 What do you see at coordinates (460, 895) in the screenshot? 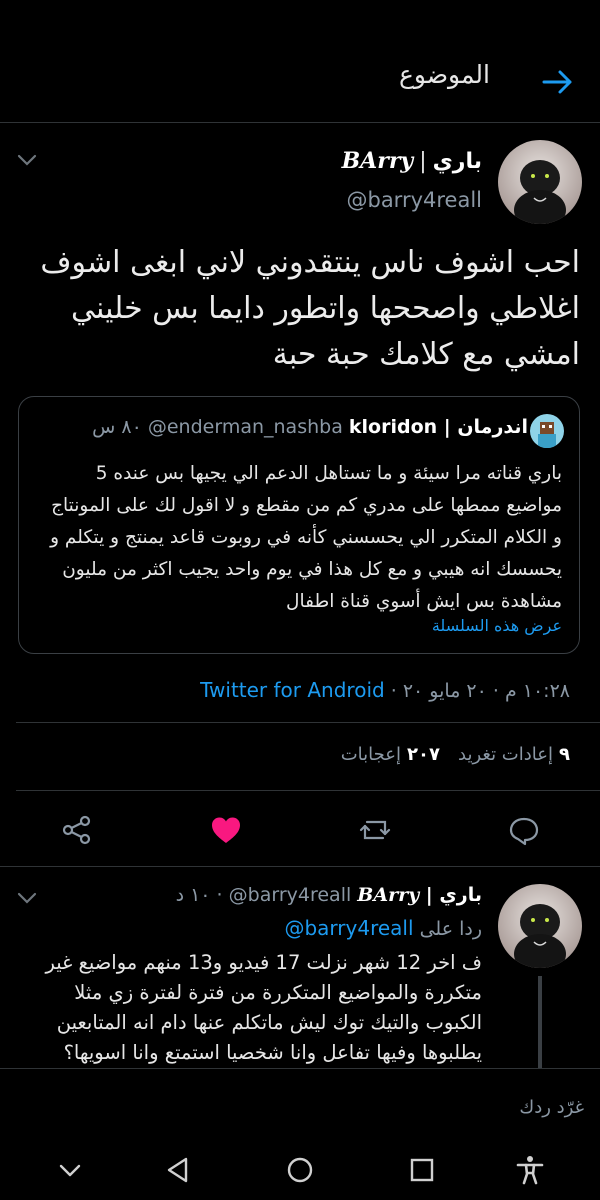
I see `reply-display-name-arabic: باري` at bounding box center [460, 895].